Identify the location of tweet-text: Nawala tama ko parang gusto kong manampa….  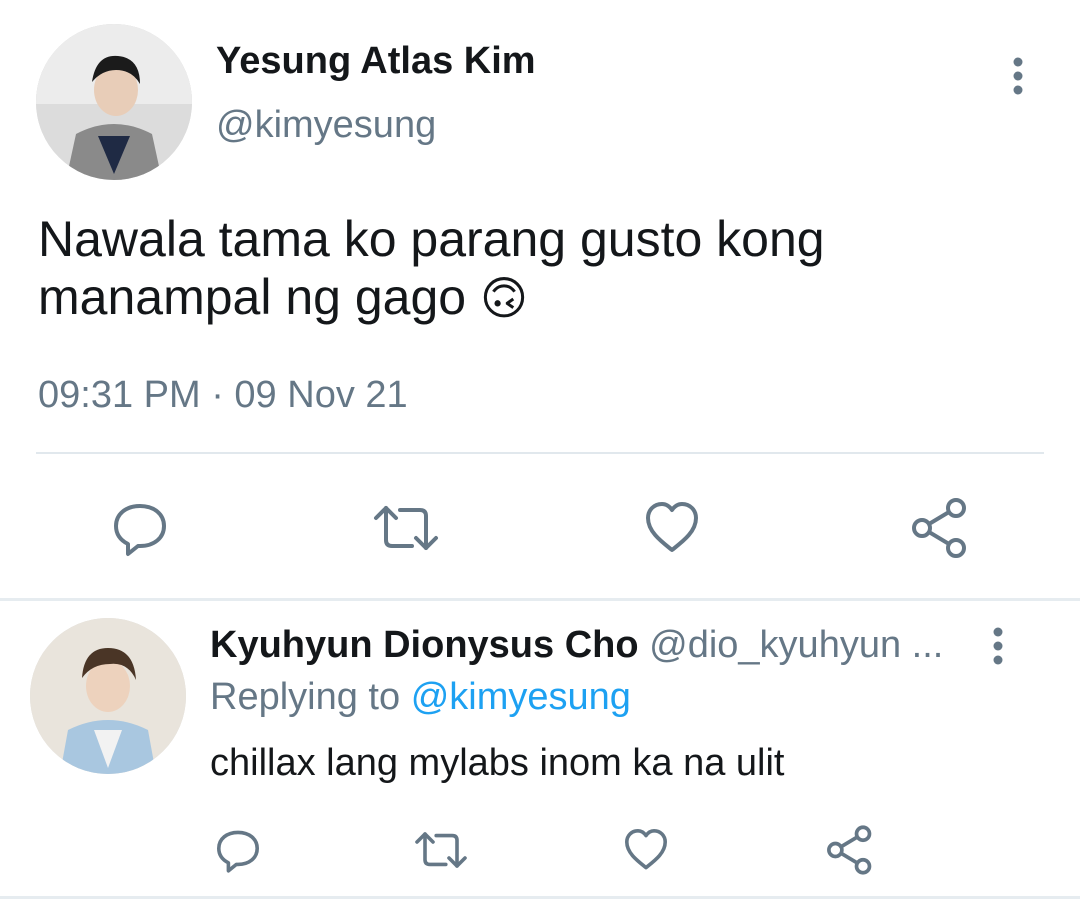
(431, 268).